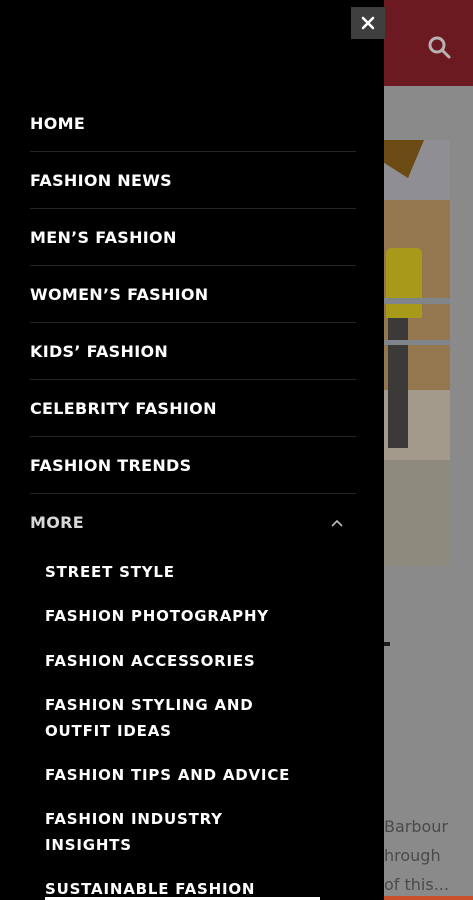  I want to click on submenu-item-label: FASHION INDUSTRY, so click(134, 819).